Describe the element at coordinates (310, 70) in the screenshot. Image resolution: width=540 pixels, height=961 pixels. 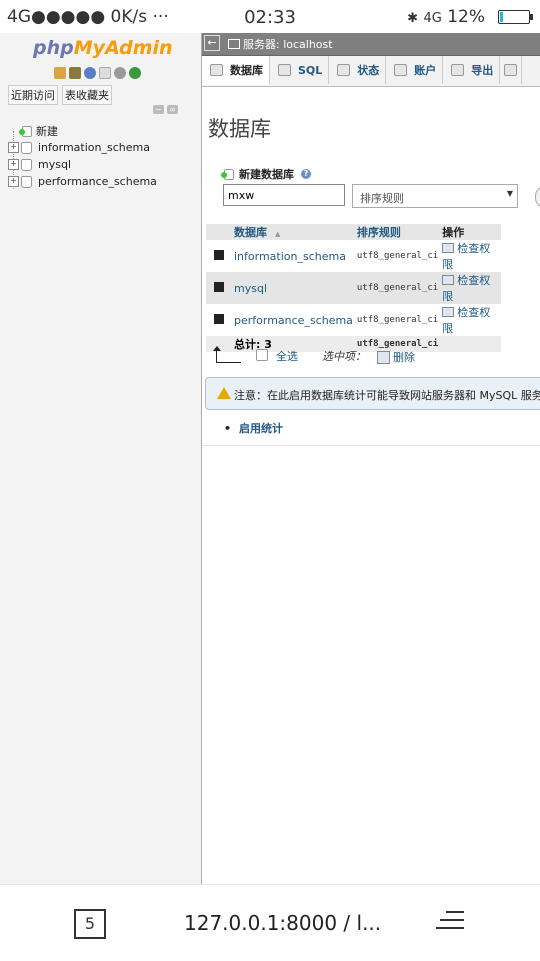
I see `tab-label: SQL` at that location.